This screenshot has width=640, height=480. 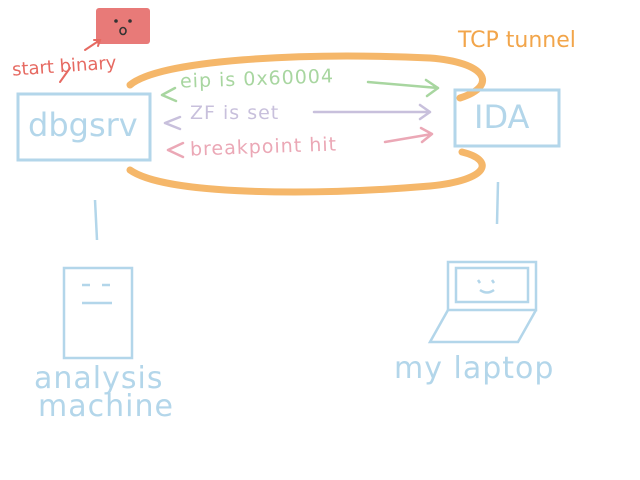 I want to click on red-box-face-icon, so click(x=123, y=26).